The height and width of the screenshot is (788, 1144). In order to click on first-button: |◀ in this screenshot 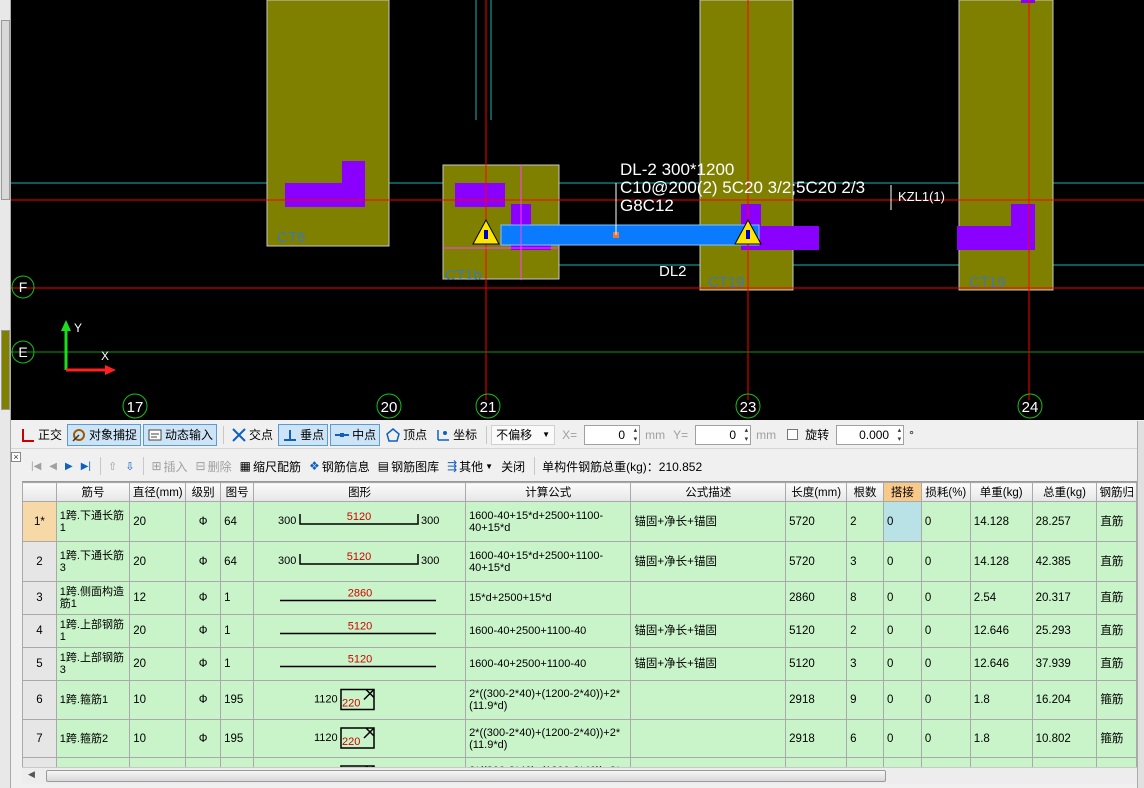, I will do `click(36, 466)`.